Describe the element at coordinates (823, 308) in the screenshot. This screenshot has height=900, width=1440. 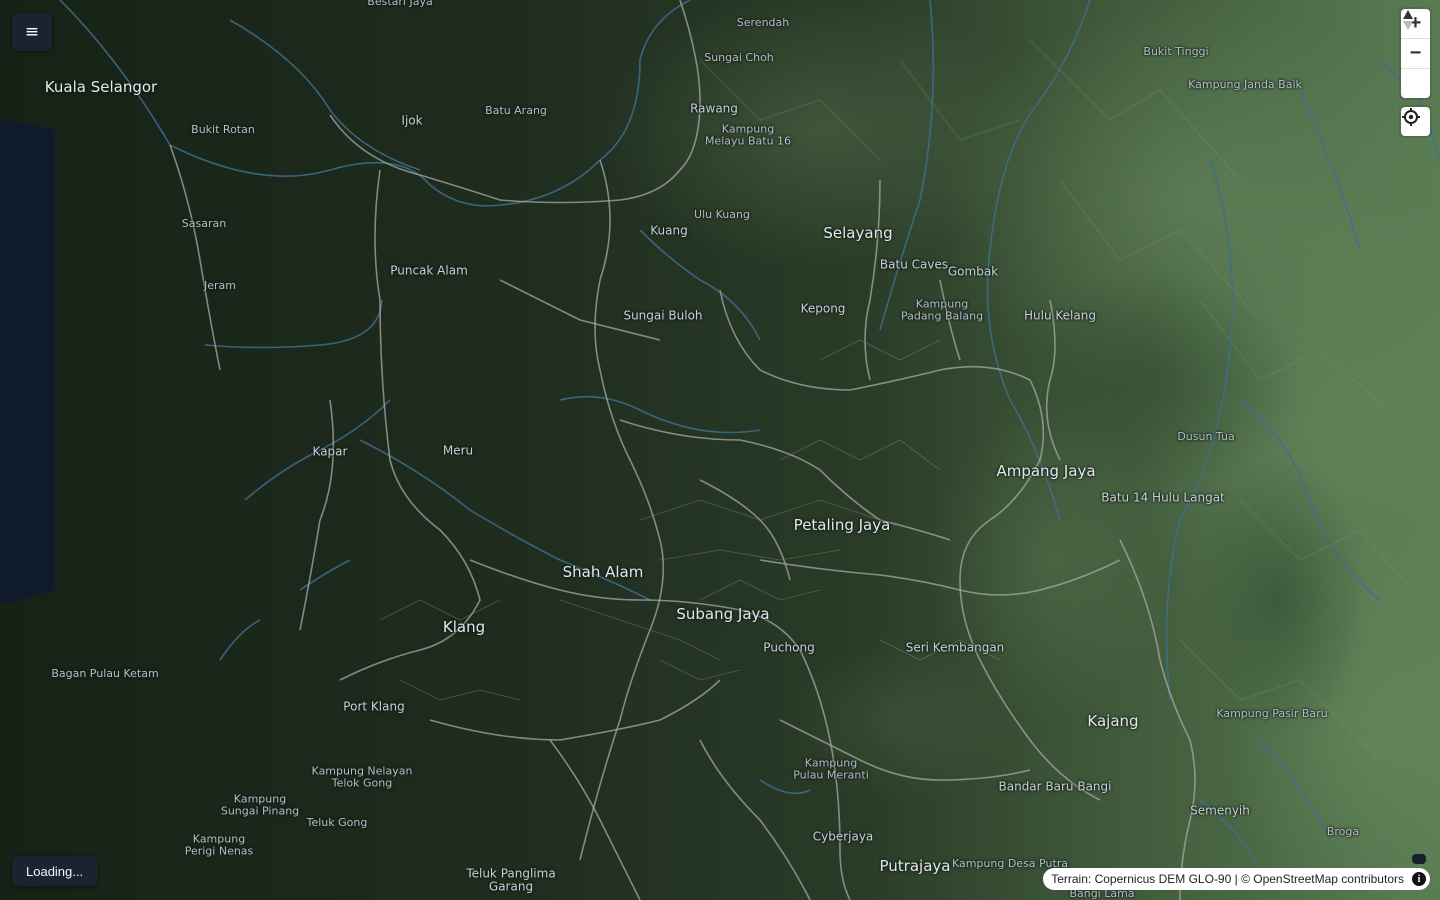
I see `place-label: Kepong` at that location.